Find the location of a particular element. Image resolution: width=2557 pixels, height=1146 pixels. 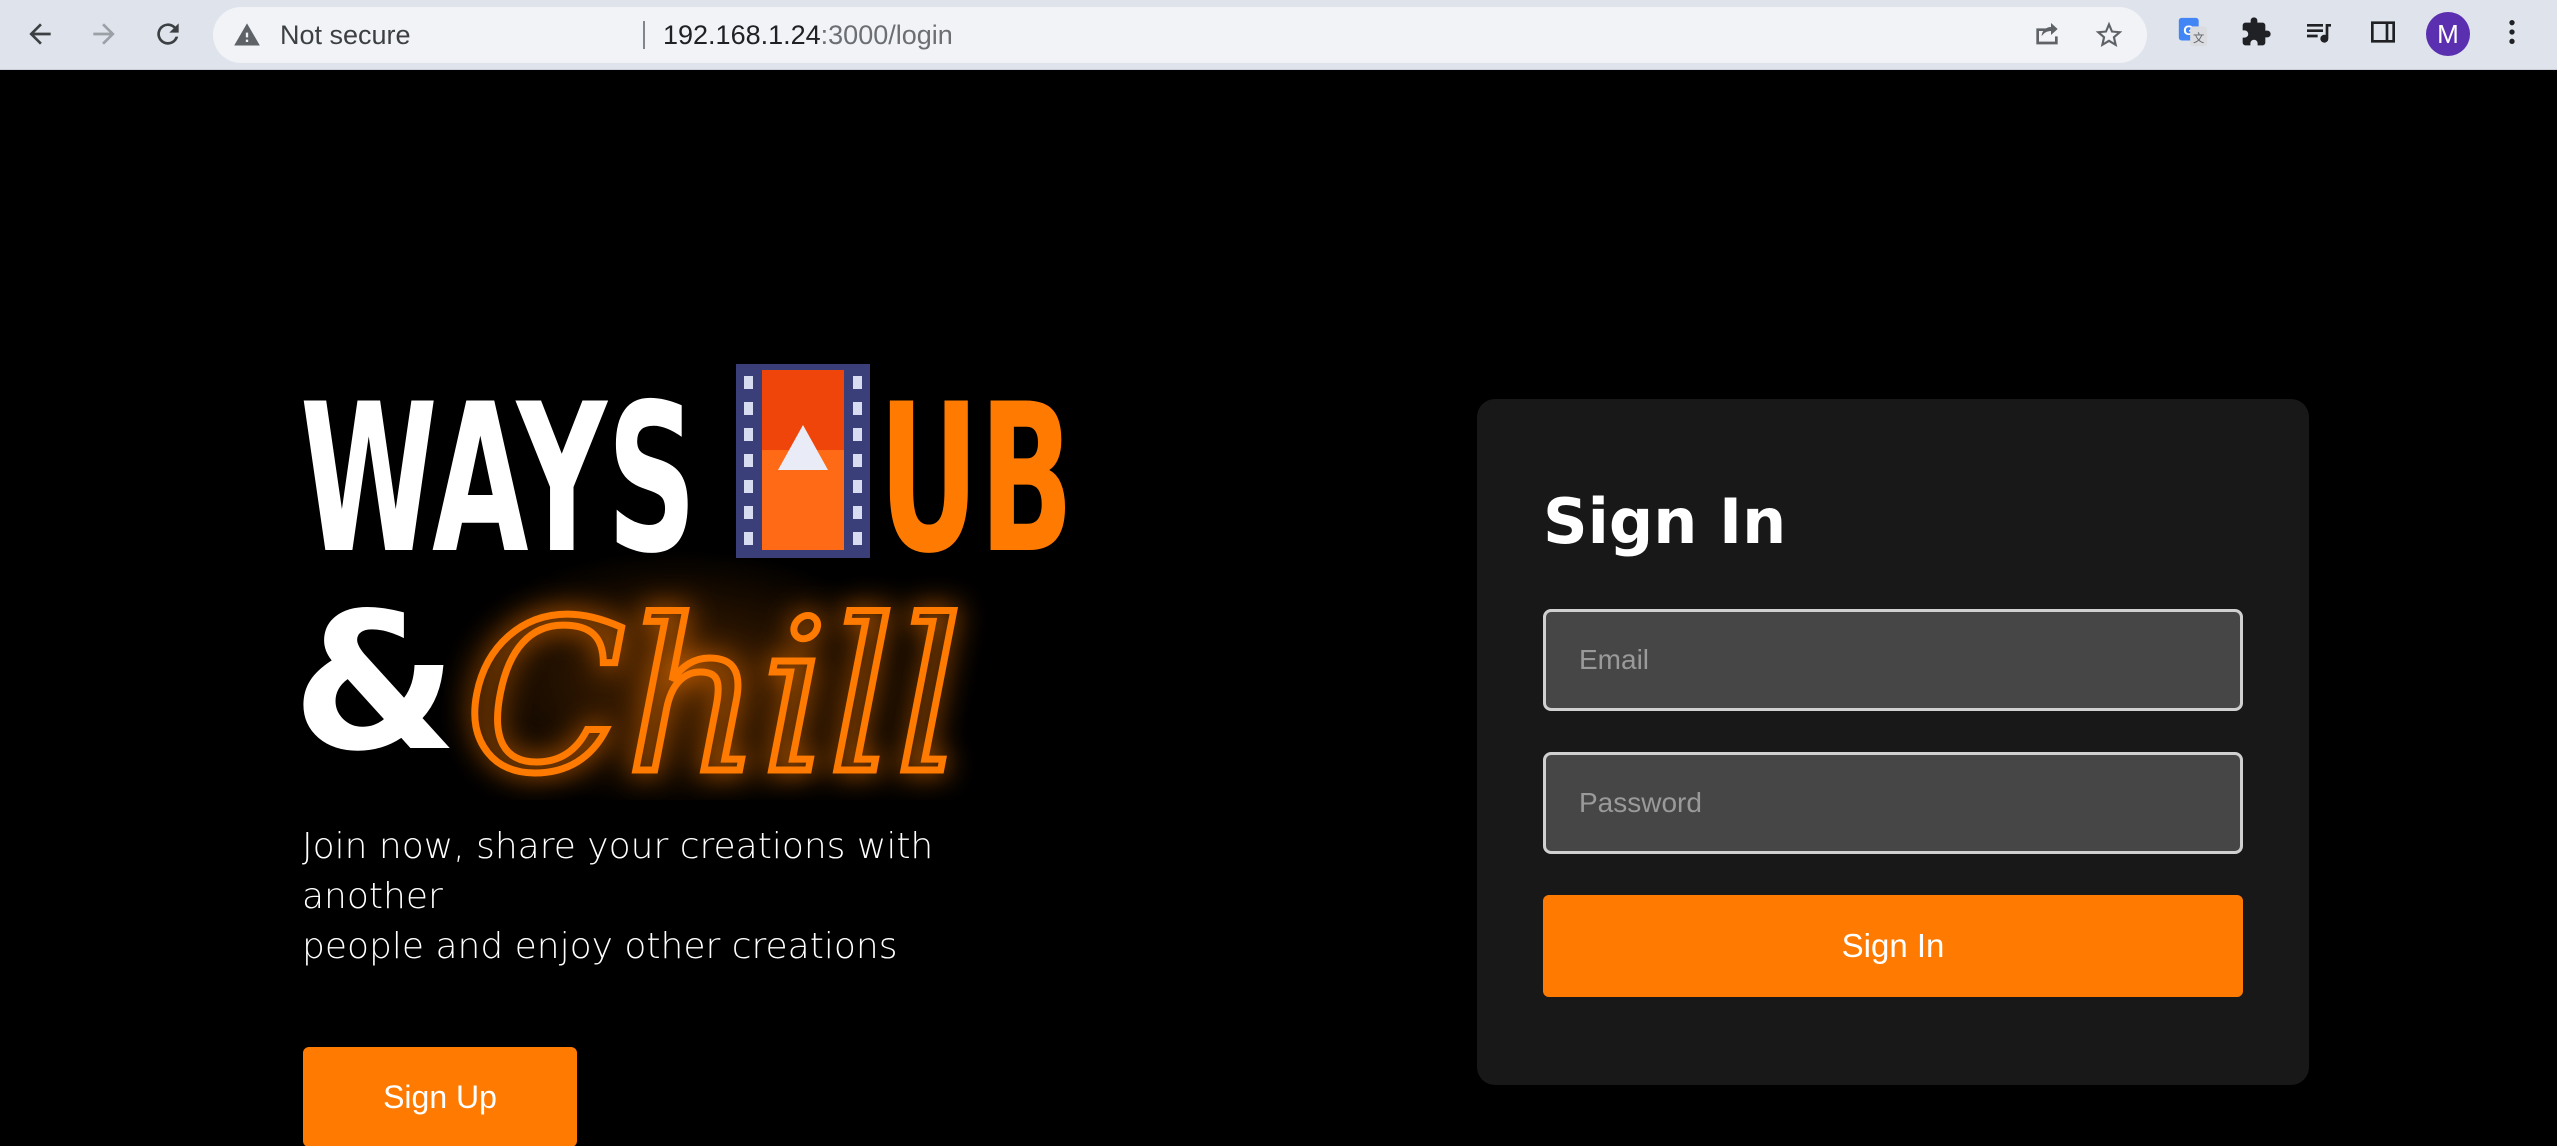

google-translate-icon: G文 is located at coordinates (2193, 32).